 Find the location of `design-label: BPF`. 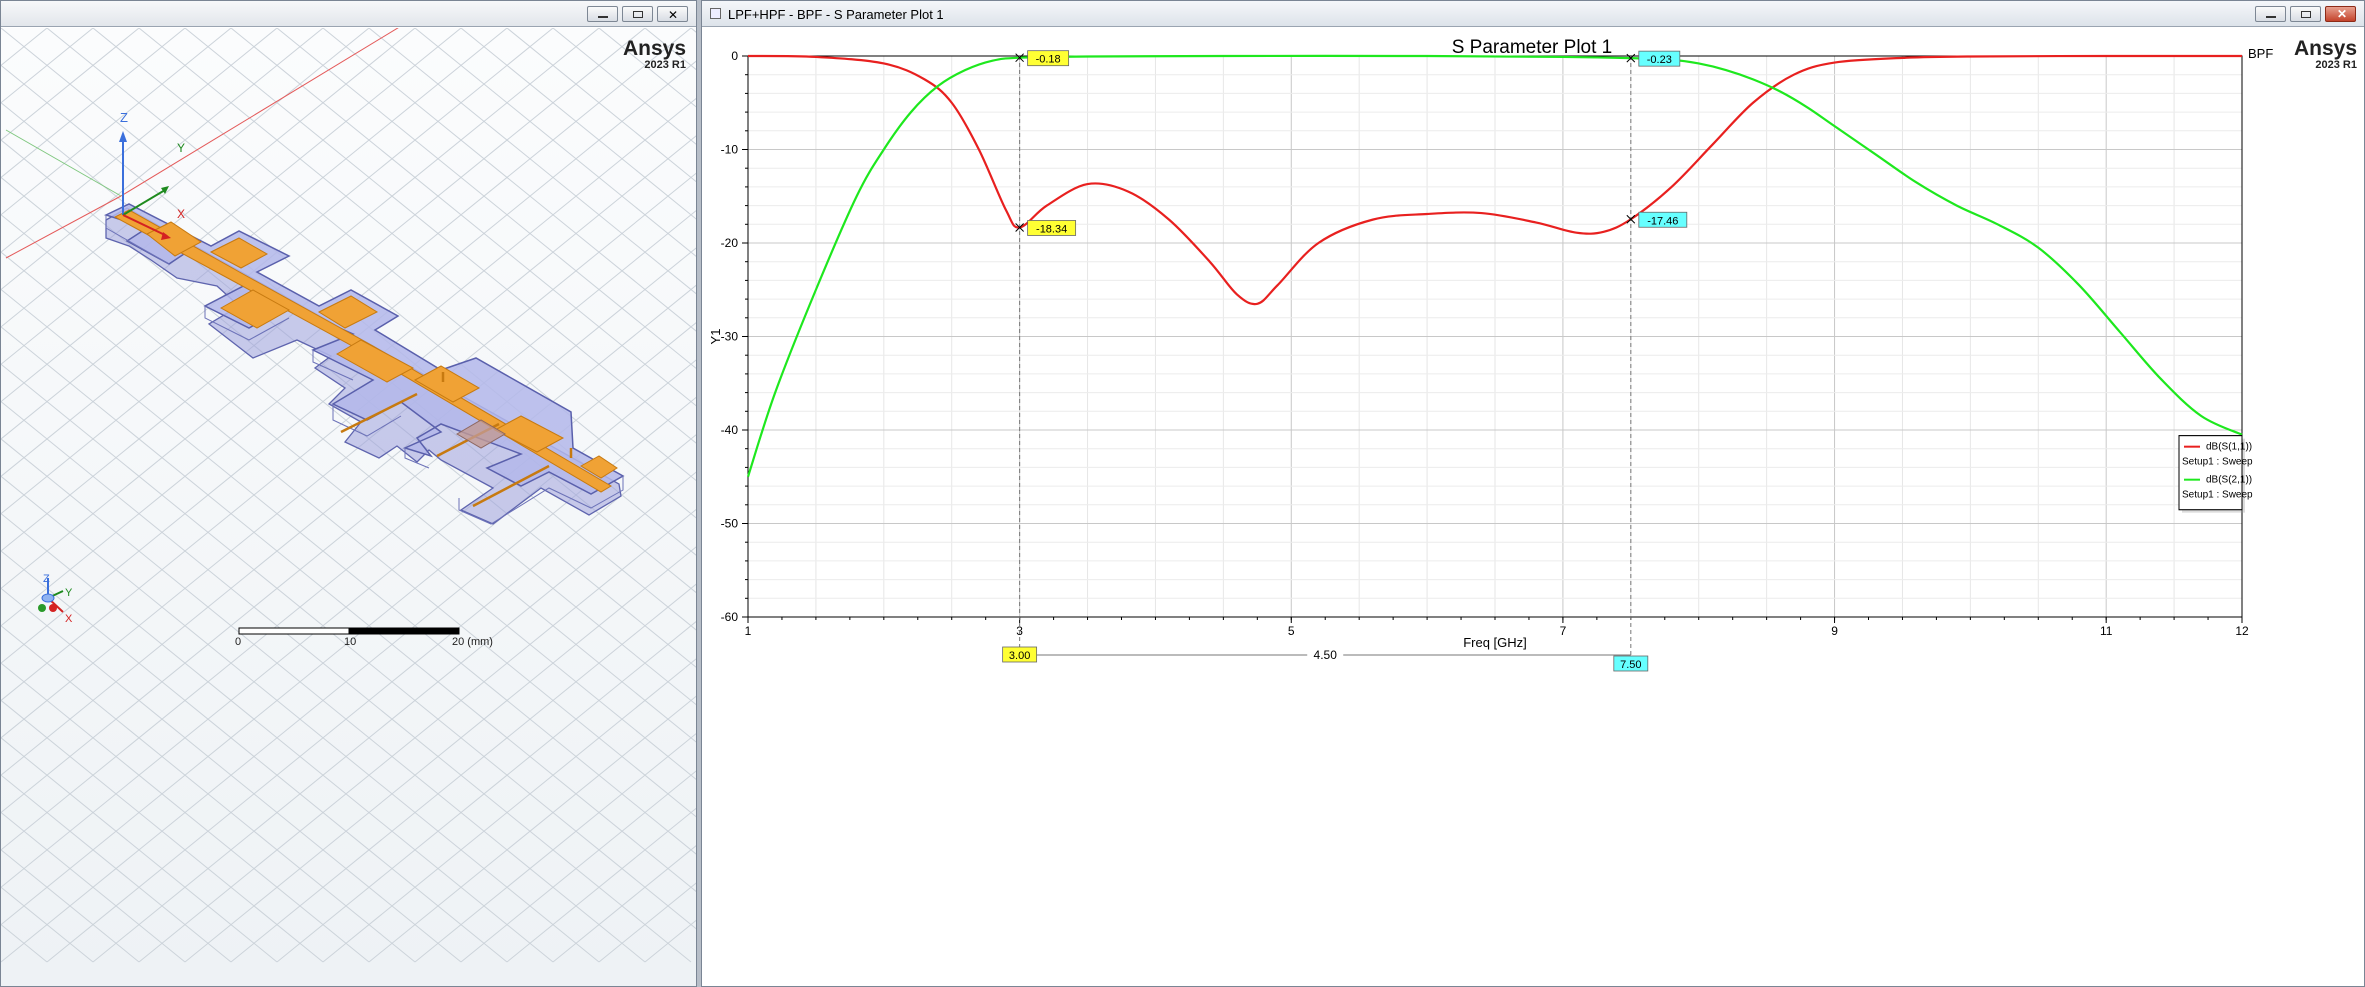

design-label: BPF is located at coordinates (2260, 53).